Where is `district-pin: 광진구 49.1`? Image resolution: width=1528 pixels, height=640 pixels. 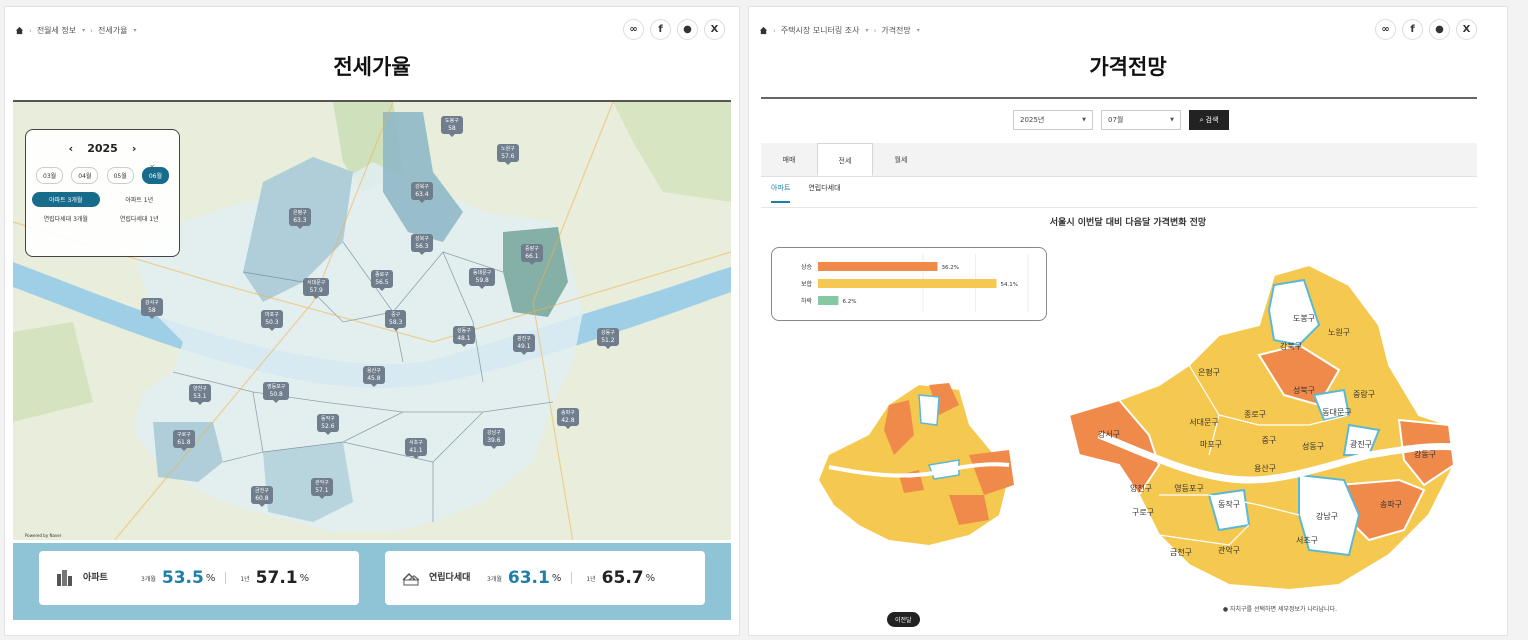 district-pin: 광진구 49.1 is located at coordinates (524, 345).